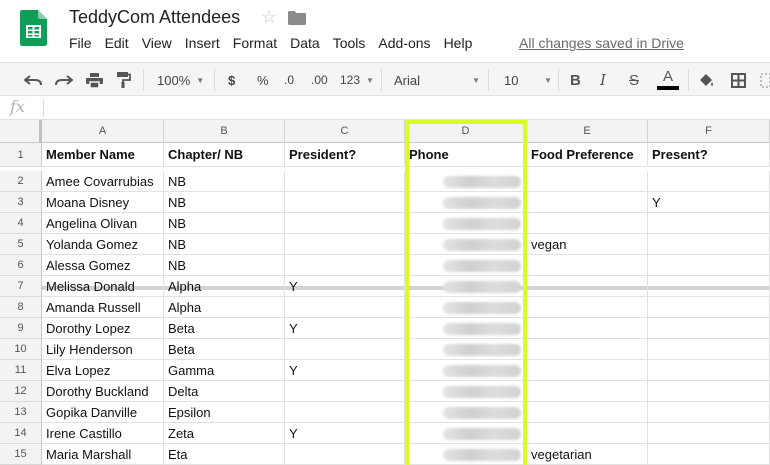 The image size is (770, 465). Describe the element at coordinates (709, 181) in the screenshot. I see `cell-f2` at that location.